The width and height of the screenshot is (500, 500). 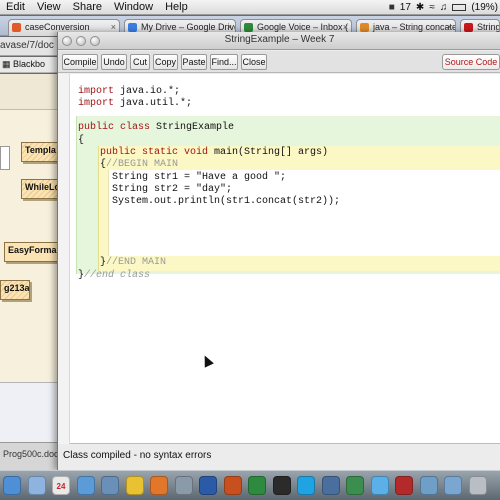 What do you see at coordinates (87, 7) in the screenshot?
I see `menu-share: Share` at bounding box center [87, 7].